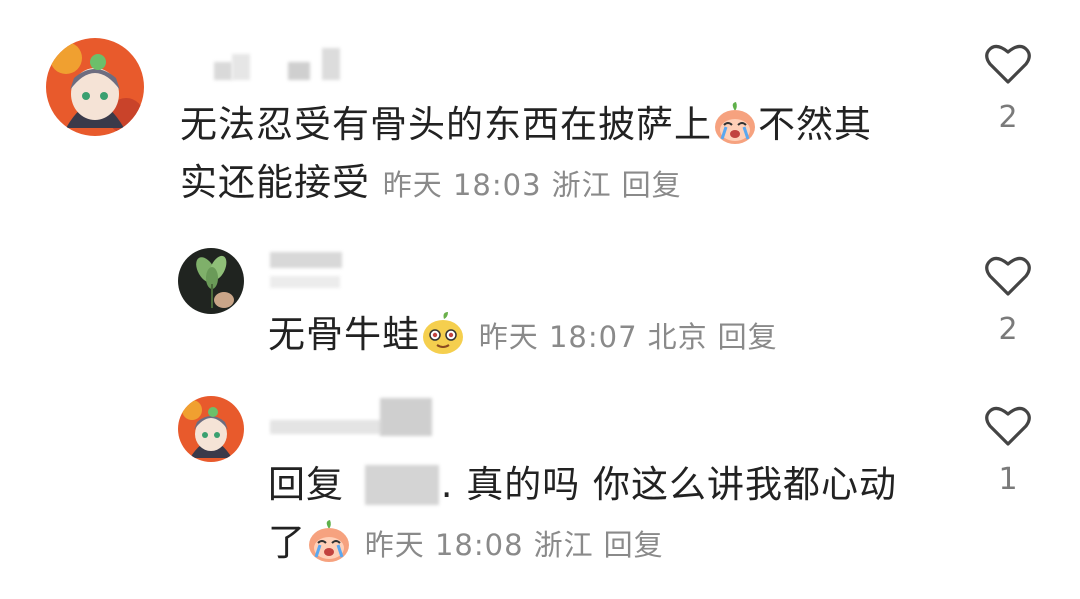  I want to click on comment-text-line1: 无法忍受有骨头的东西在披萨上, so click(446, 124).